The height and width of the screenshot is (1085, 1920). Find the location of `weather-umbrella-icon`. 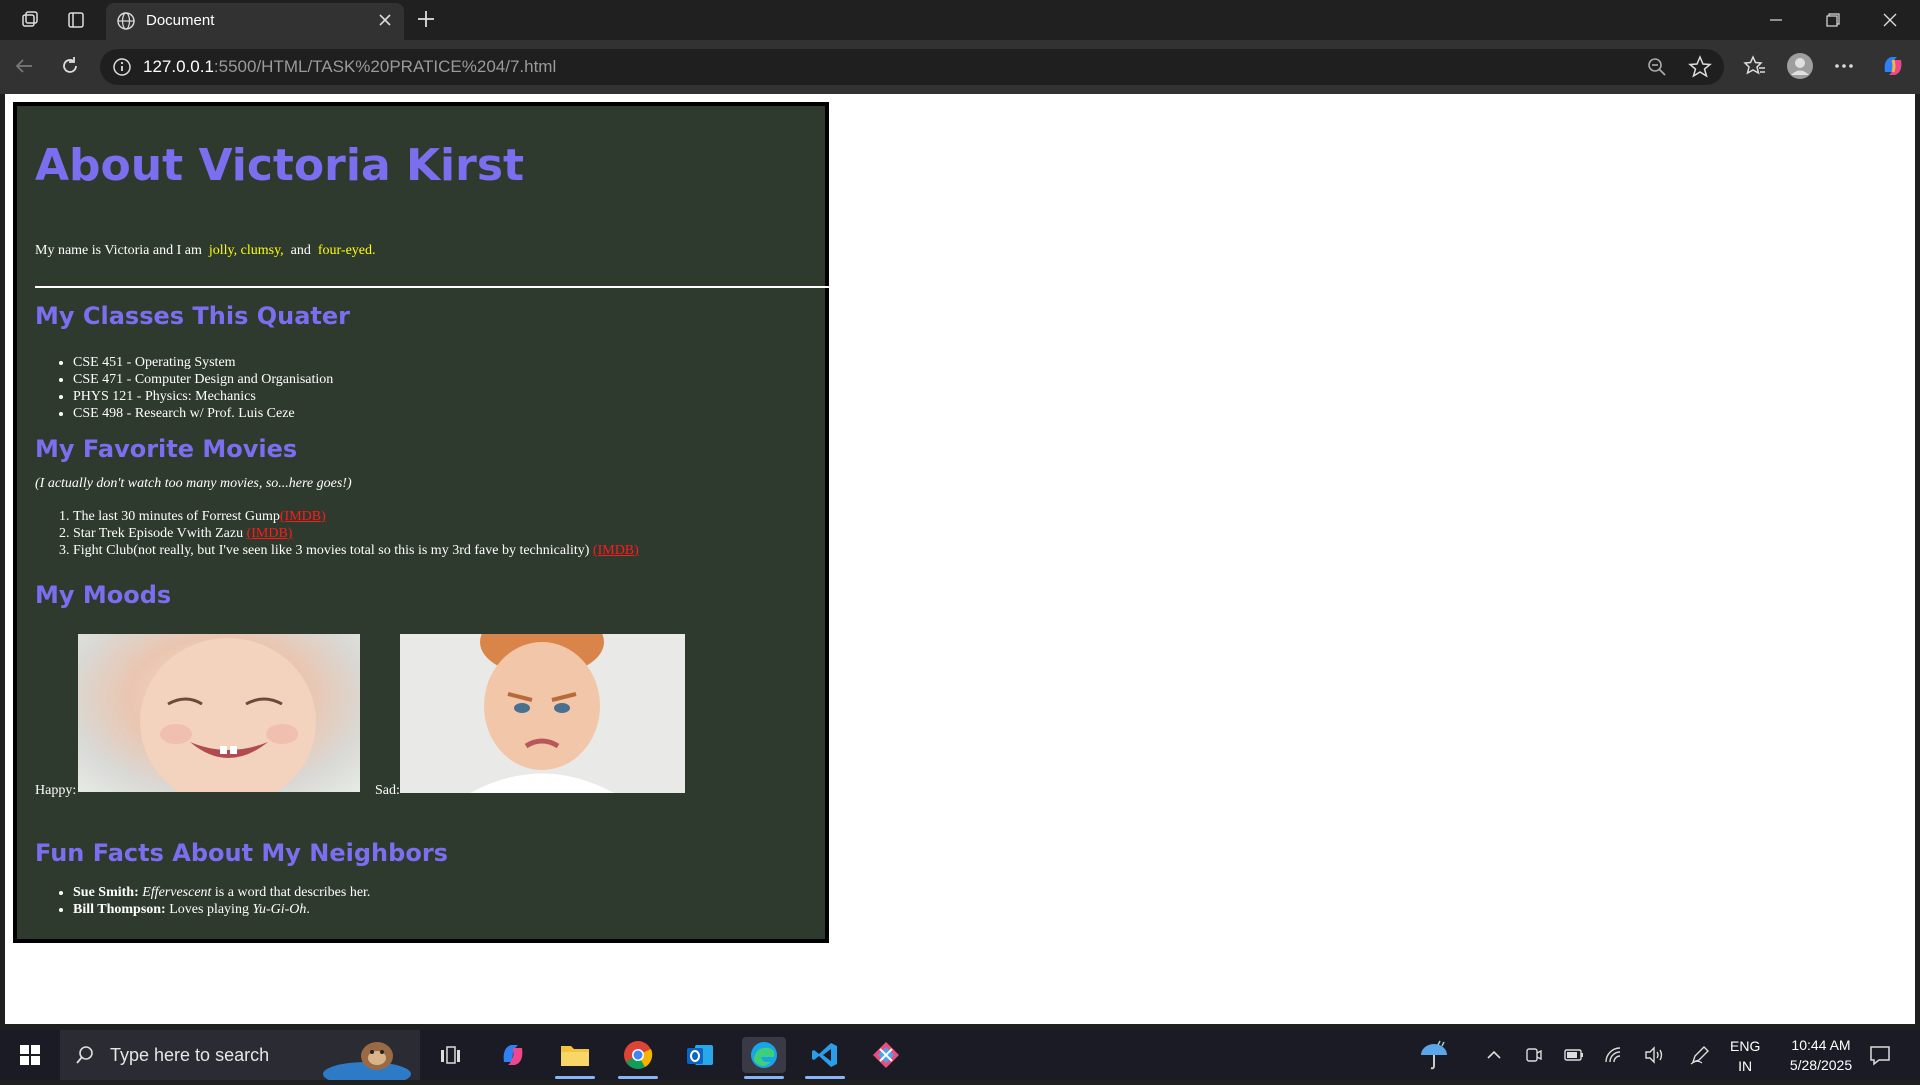

weather-umbrella-icon is located at coordinates (1434, 1055).